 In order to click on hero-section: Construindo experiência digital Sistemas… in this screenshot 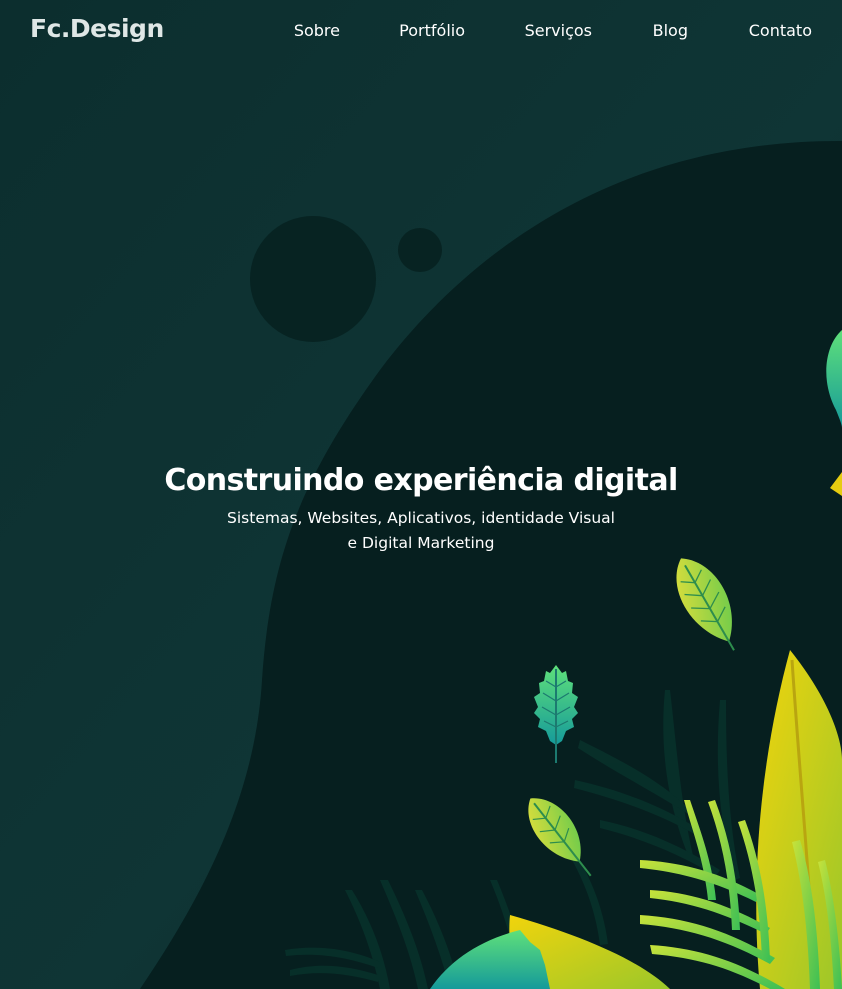, I will do `click(421, 508)`.